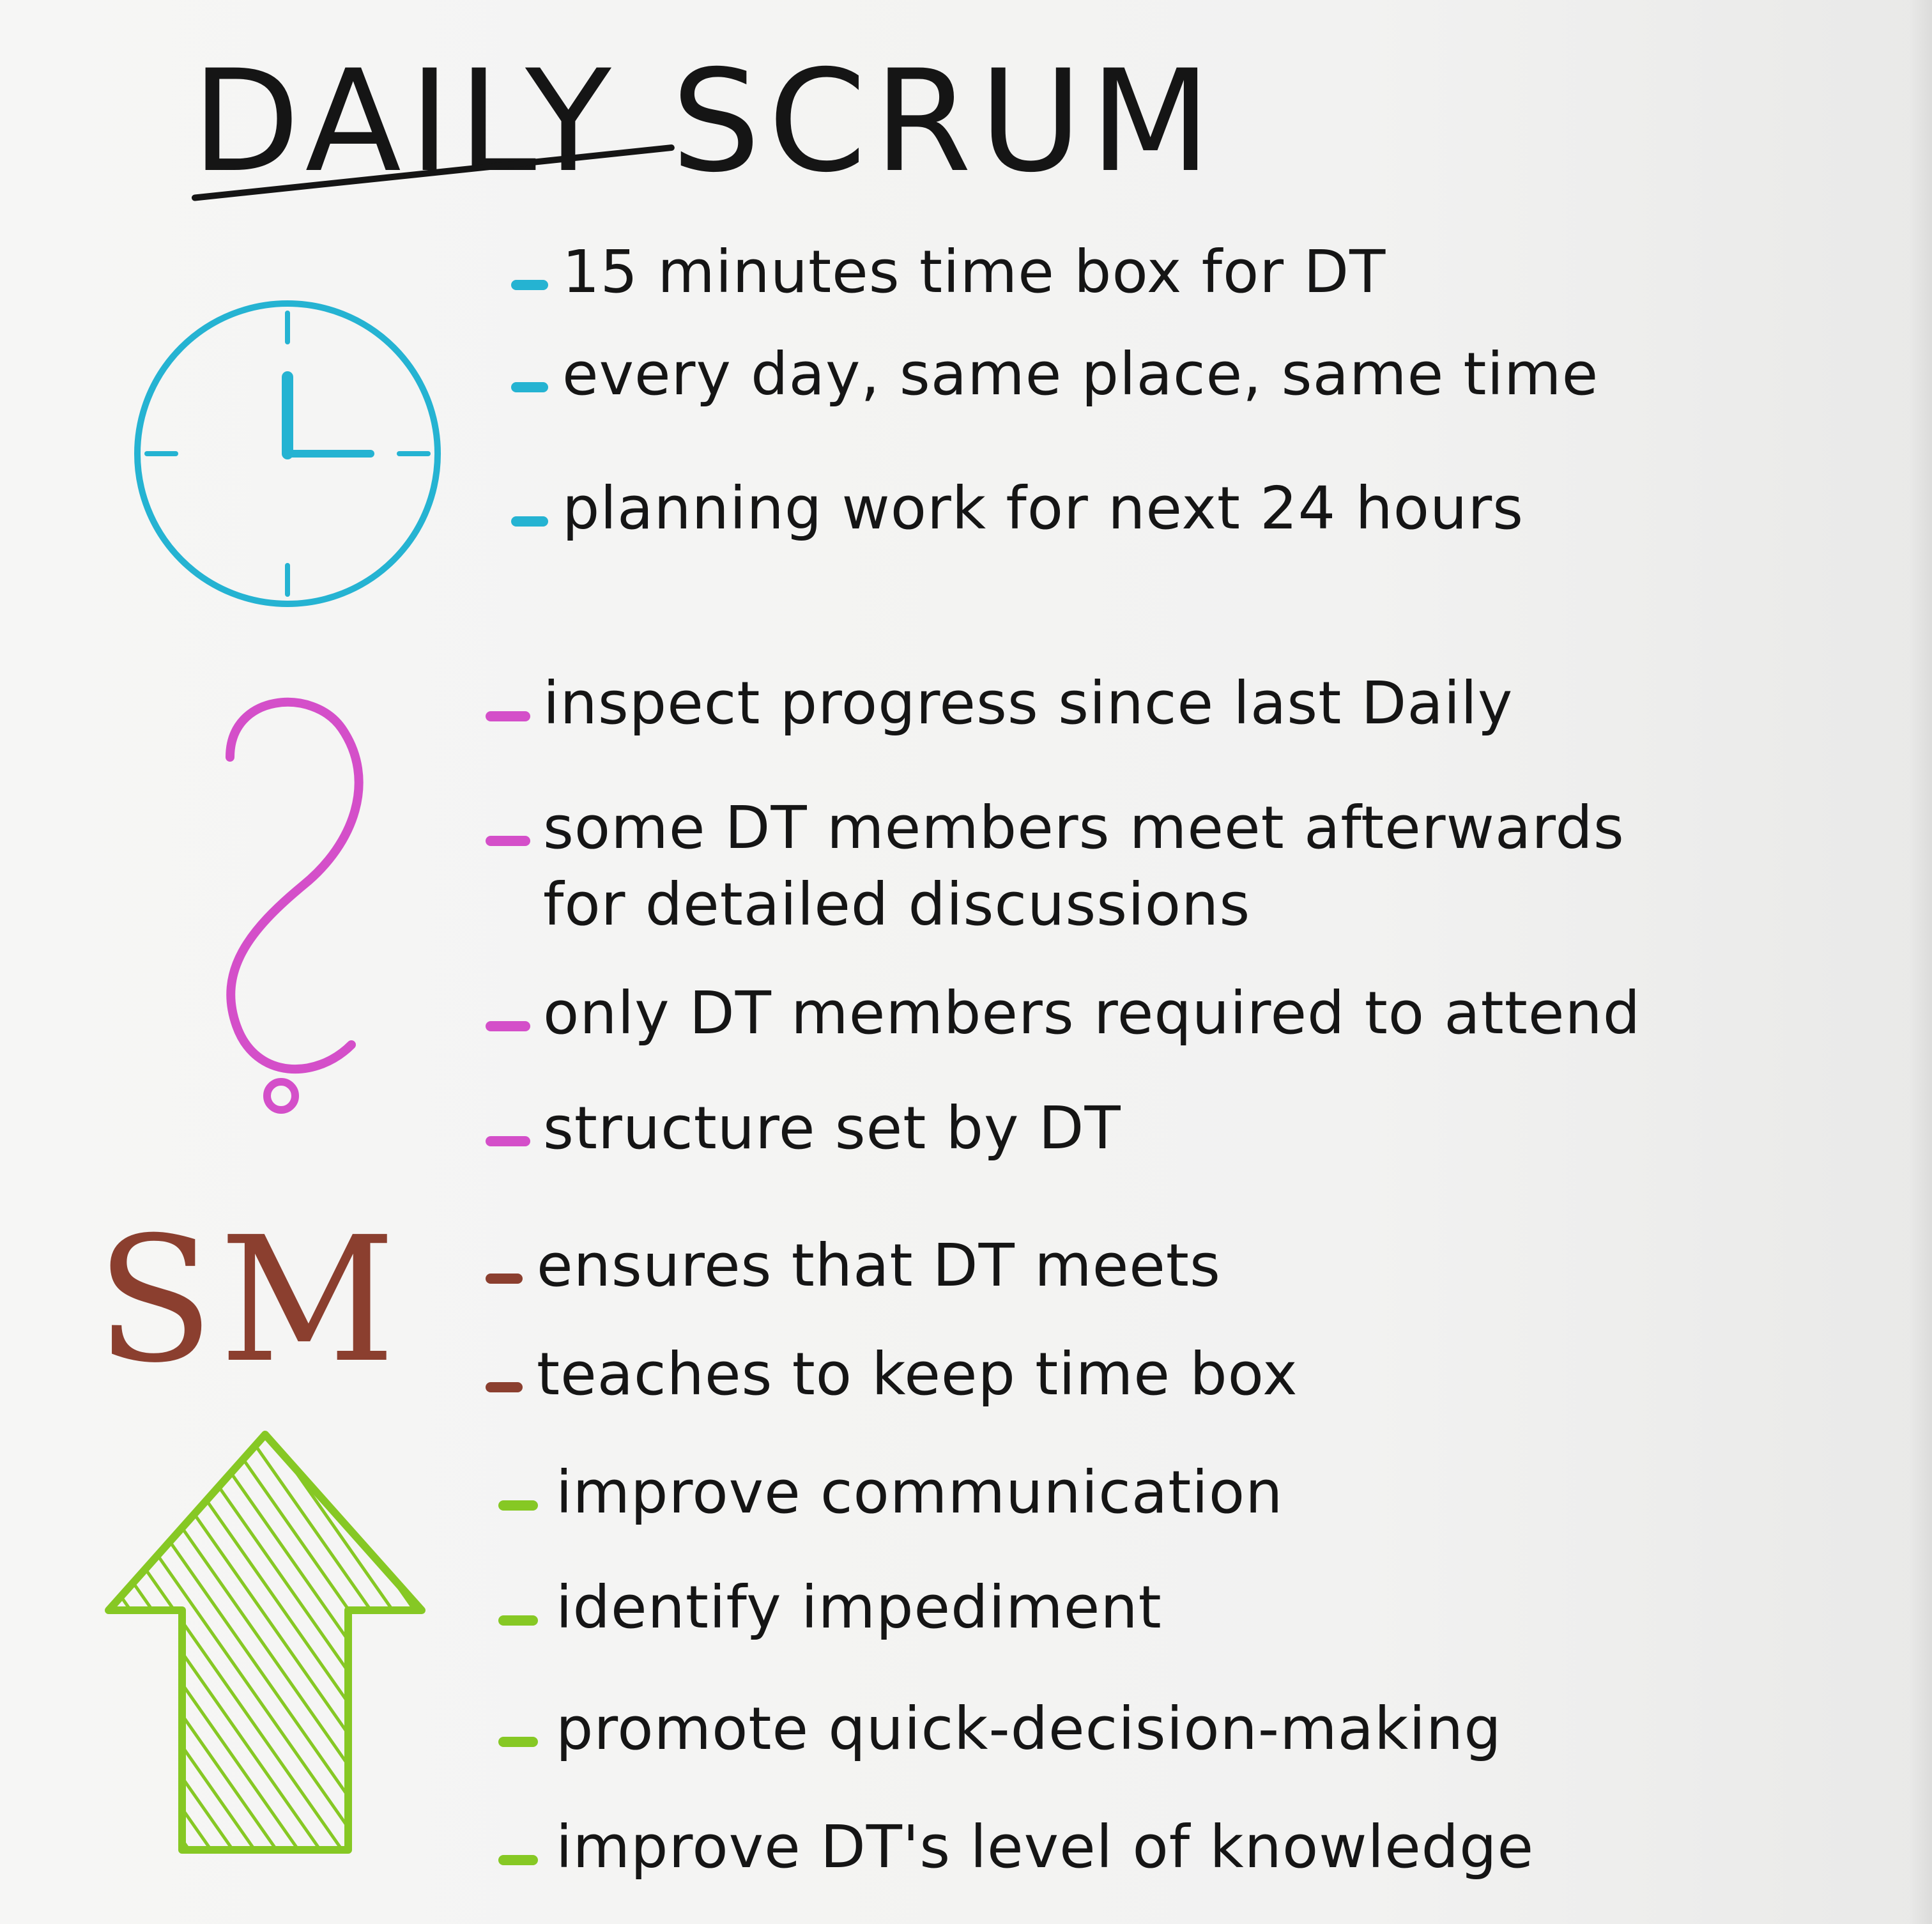 This screenshot has height=1924, width=1932. I want to click on sm-label: SM, so click(248, 1300).